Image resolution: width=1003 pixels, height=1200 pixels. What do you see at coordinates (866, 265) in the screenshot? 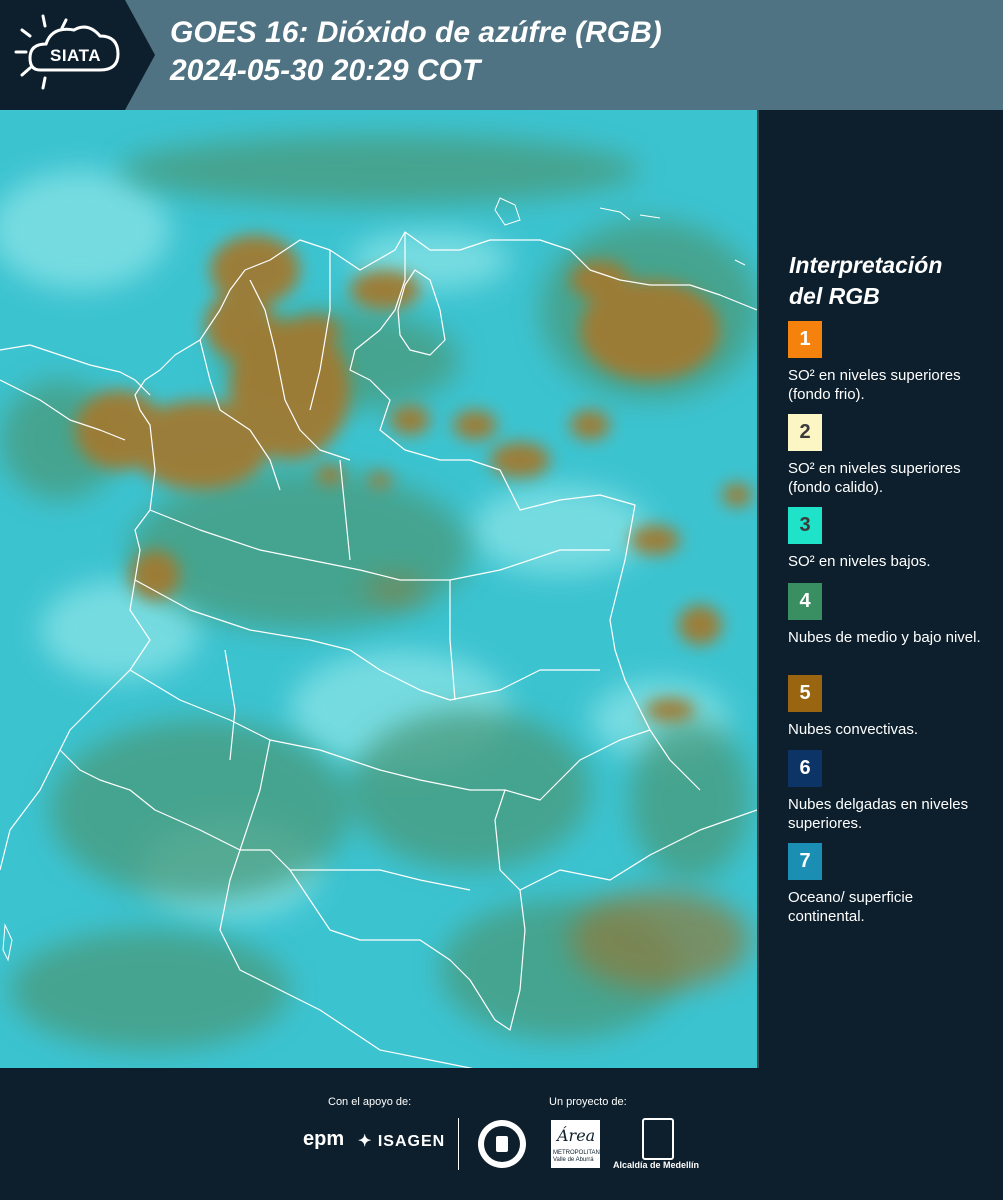
I see `legend-title-line1: Interpretación` at bounding box center [866, 265].